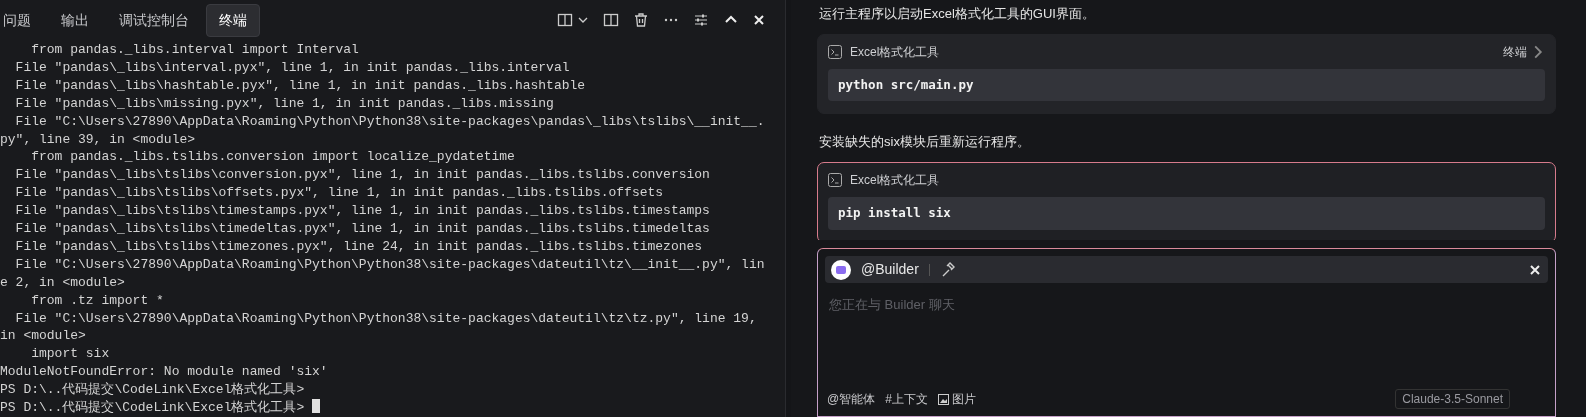  What do you see at coordinates (284, 103) in the screenshot?
I see `terminal-line: File "pandas\_libs\missing.pyx", line 1, in init pandas._libs.missing` at bounding box center [284, 103].